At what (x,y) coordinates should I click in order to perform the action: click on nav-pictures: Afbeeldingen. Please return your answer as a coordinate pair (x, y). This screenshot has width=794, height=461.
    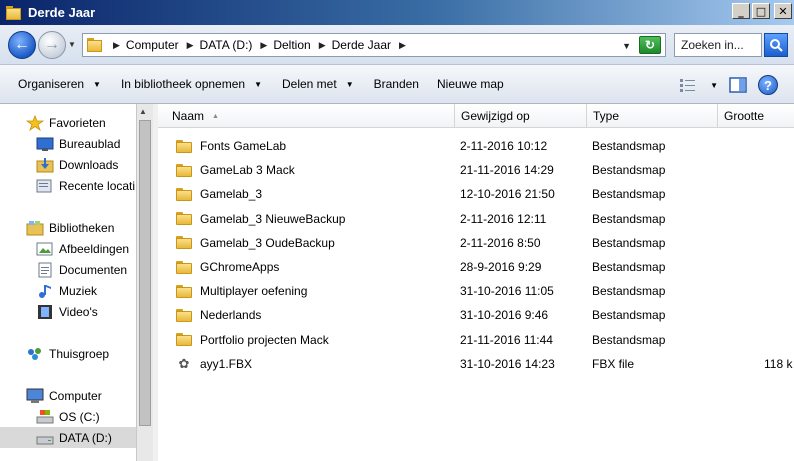
    Looking at the image, I should click on (68, 248).